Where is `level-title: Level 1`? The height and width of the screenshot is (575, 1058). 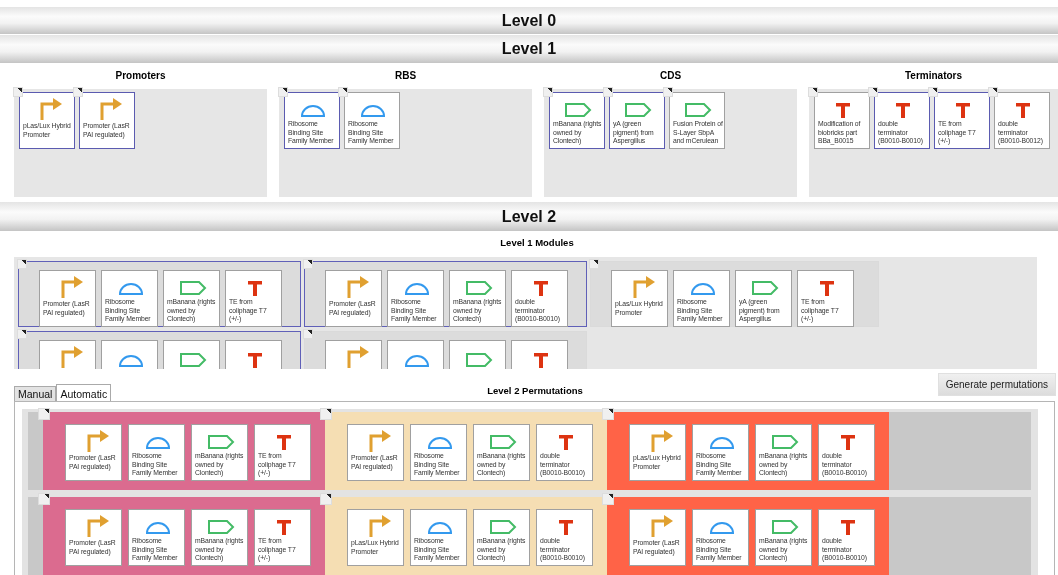 level-title: Level 1 is located at coordinates (529, 49).